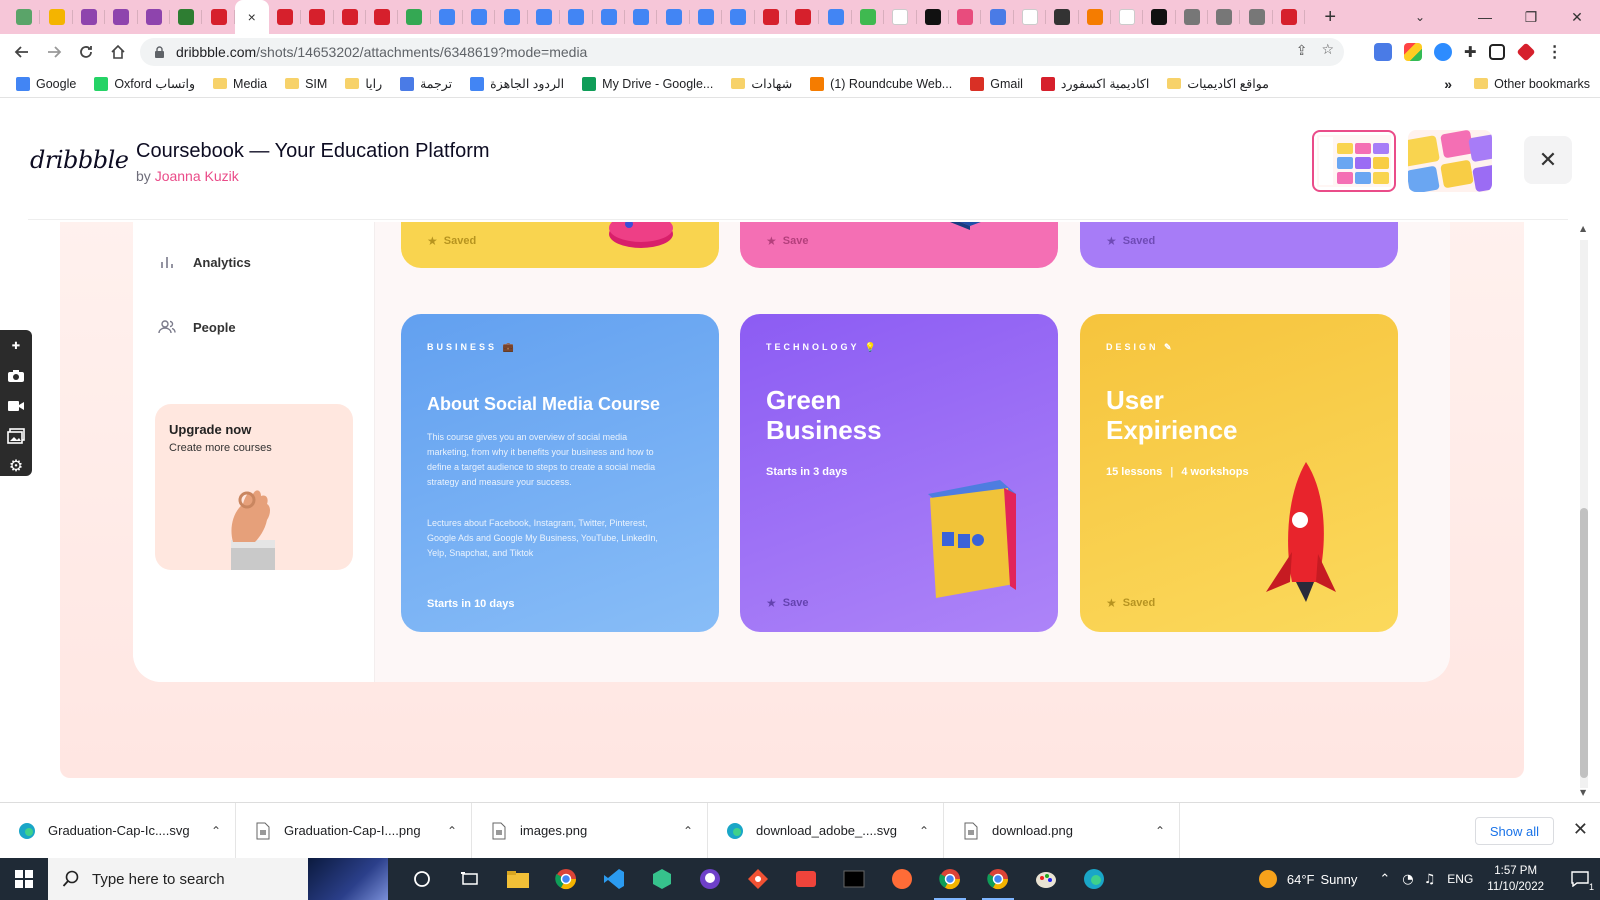 The width and height of the screenshot is (1600, 900). What do you see at coordinates (1580, 879) in the screenshot?
I see `notifications-button: 1` at bounding box center [1580, 879].